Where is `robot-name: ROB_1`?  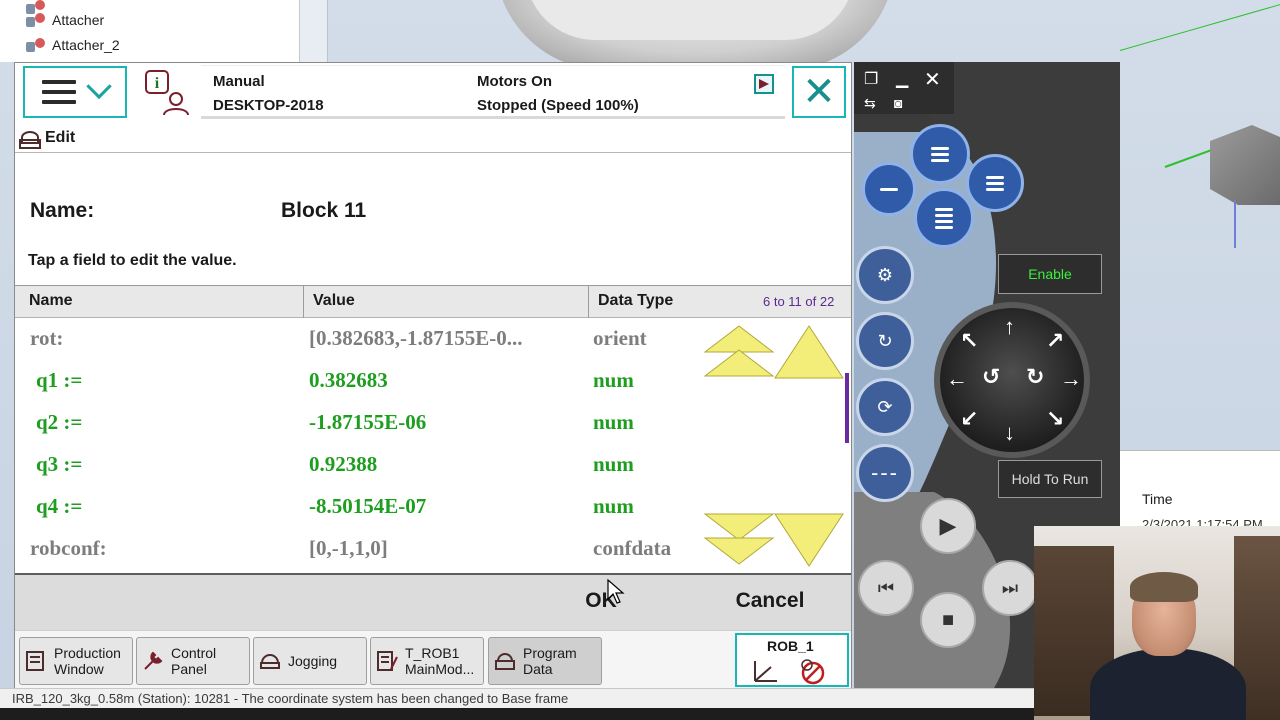
robot-name: ROB_1 is located at coordinates (790, 646).